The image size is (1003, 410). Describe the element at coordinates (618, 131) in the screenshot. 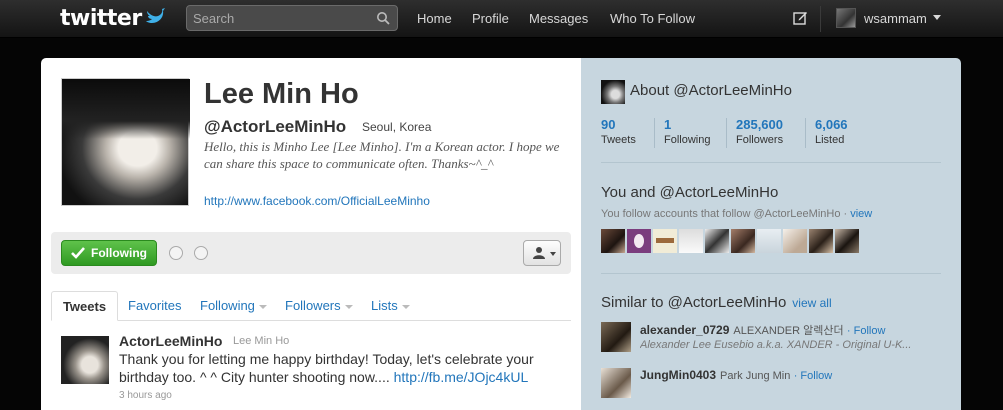

I see `stat-tweets: 90 Tweets` at that location.